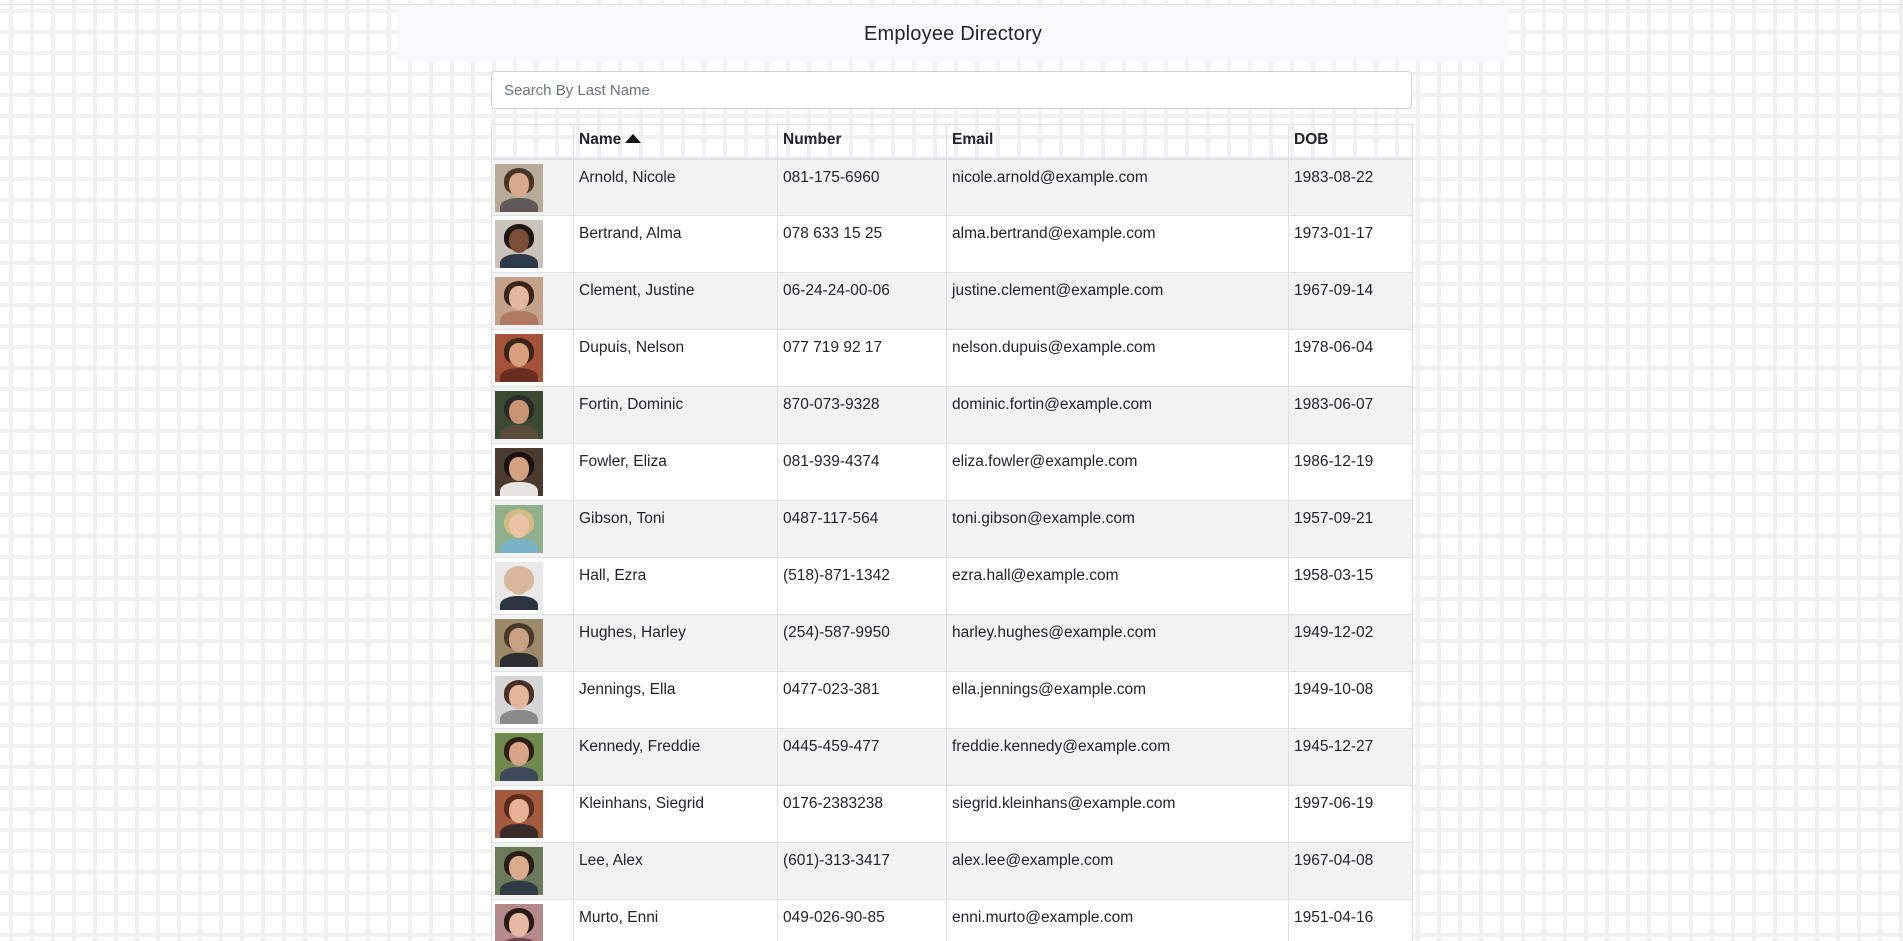  What do you see at coordinates (1350, 142) in the screenshot?
I see `column-header-dob: DOB` at bounding box center [1350, 142].